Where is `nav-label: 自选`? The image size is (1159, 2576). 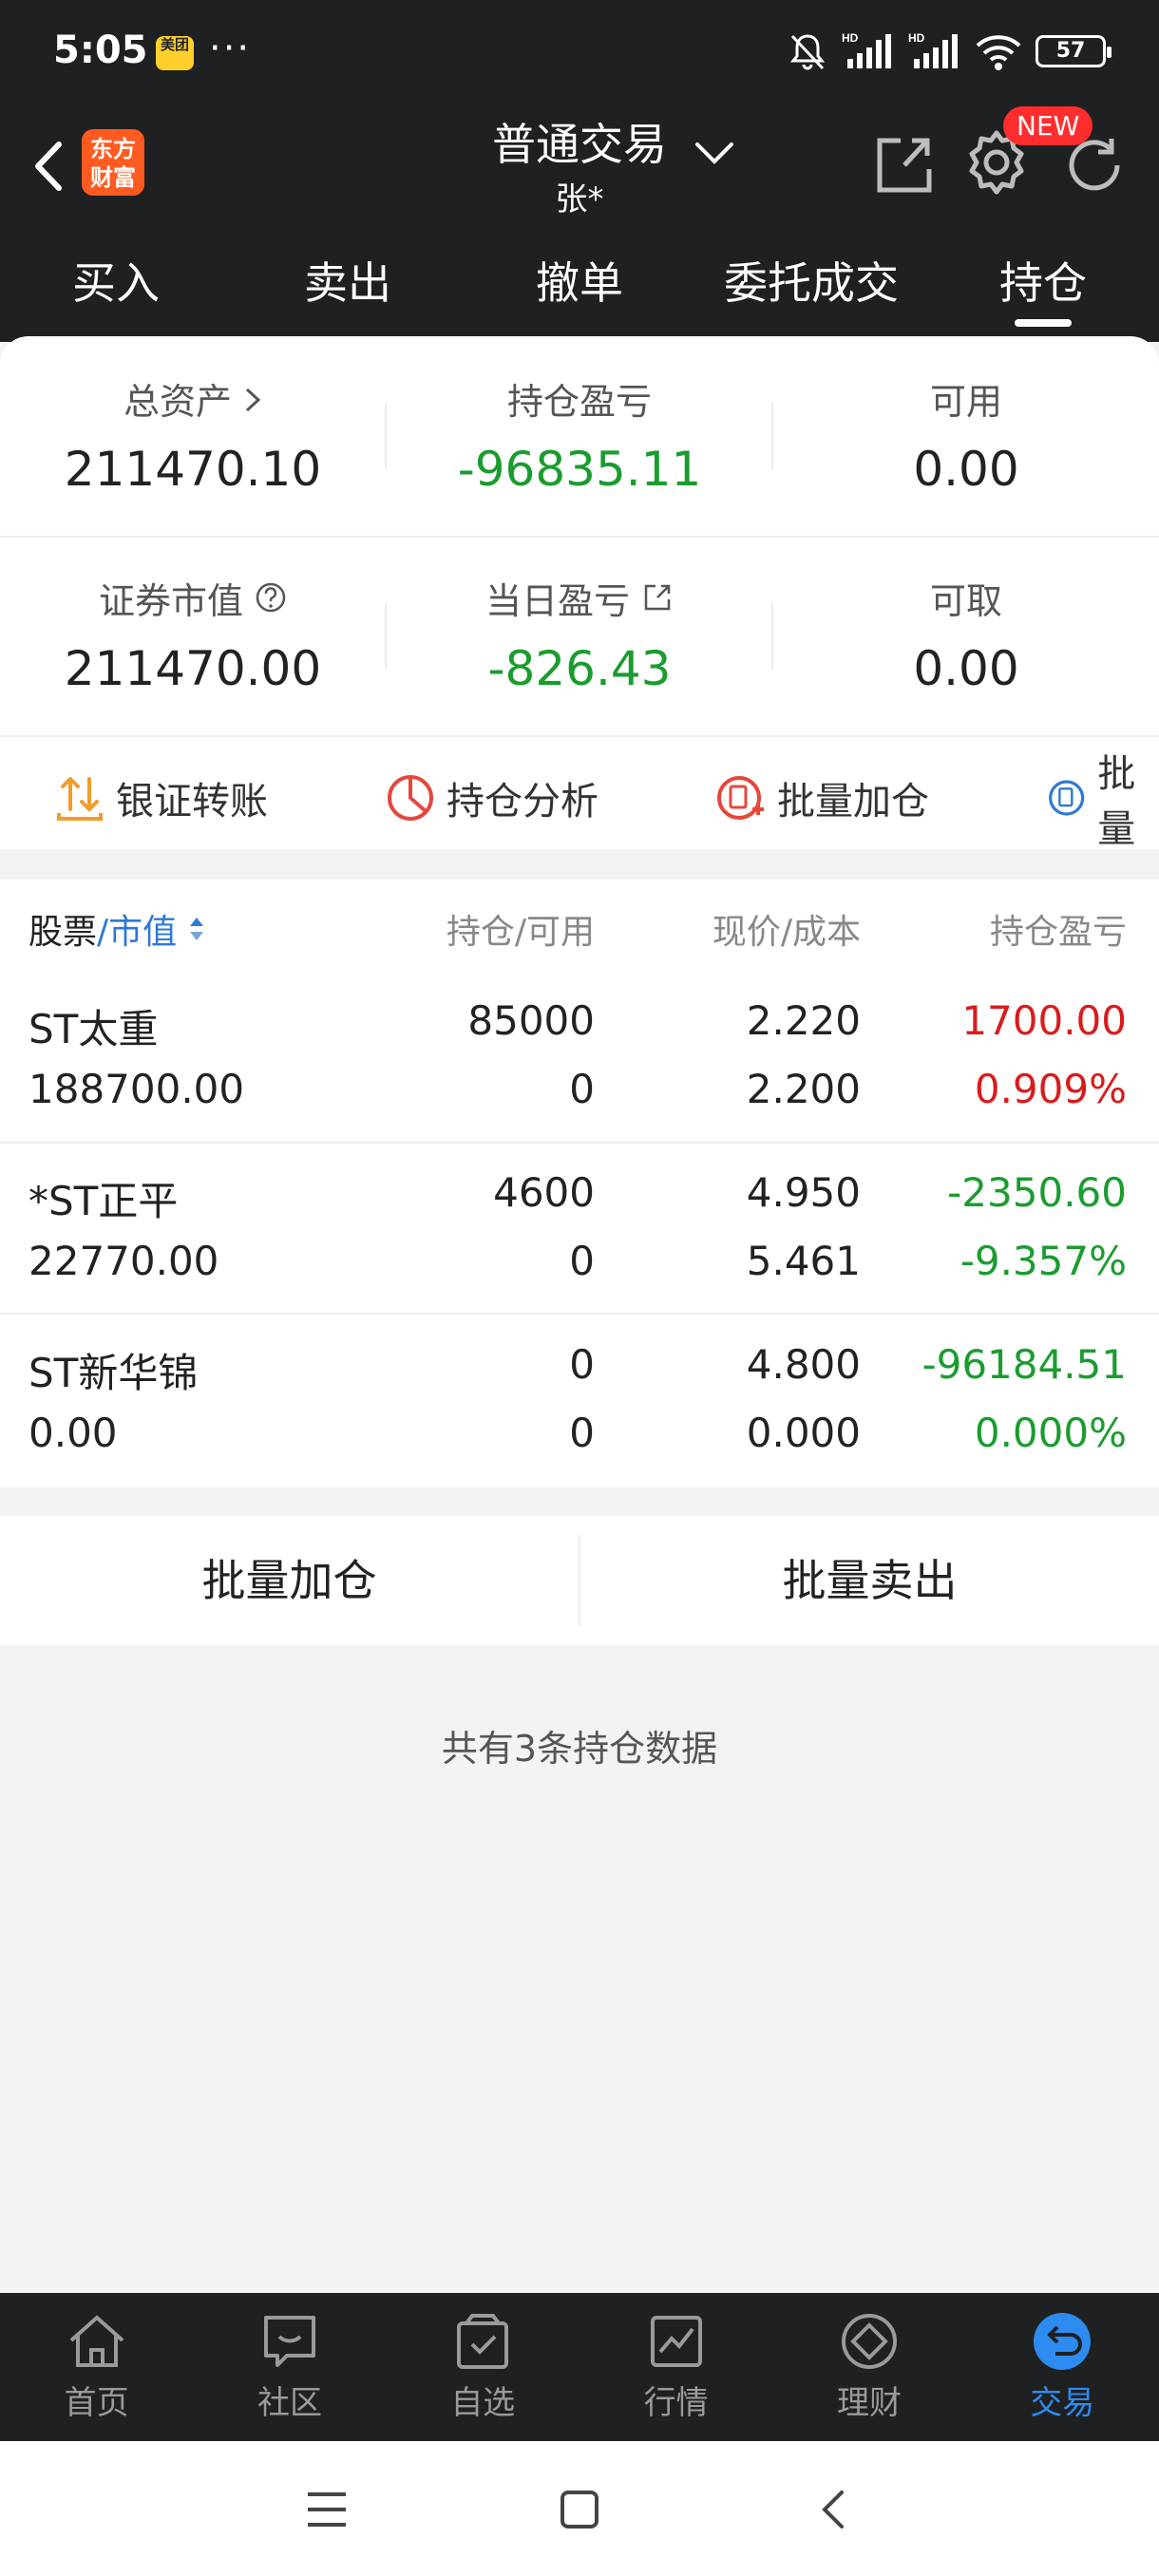 nav-label: 自选 is located at coordinates (483, 2403).